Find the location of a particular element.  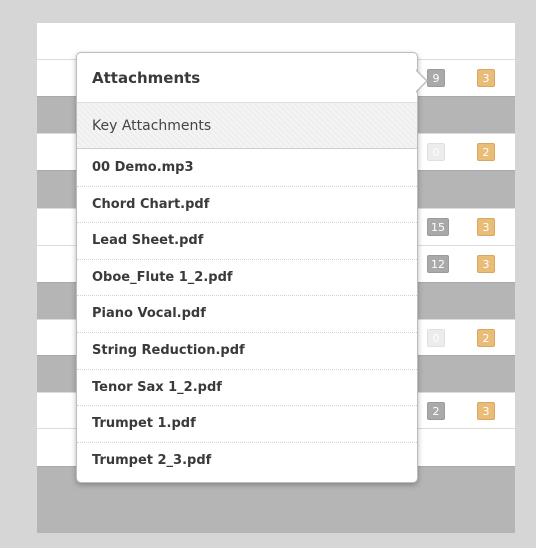

attachment-item: Trumpet 2_3.pdf is located at coordinates (247, 461).